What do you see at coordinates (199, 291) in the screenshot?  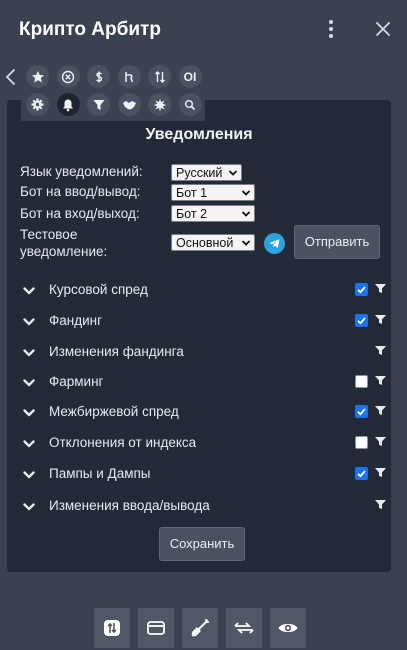 I see `notification-section-row: Курсовой спред` at bounding box center [199, 291].